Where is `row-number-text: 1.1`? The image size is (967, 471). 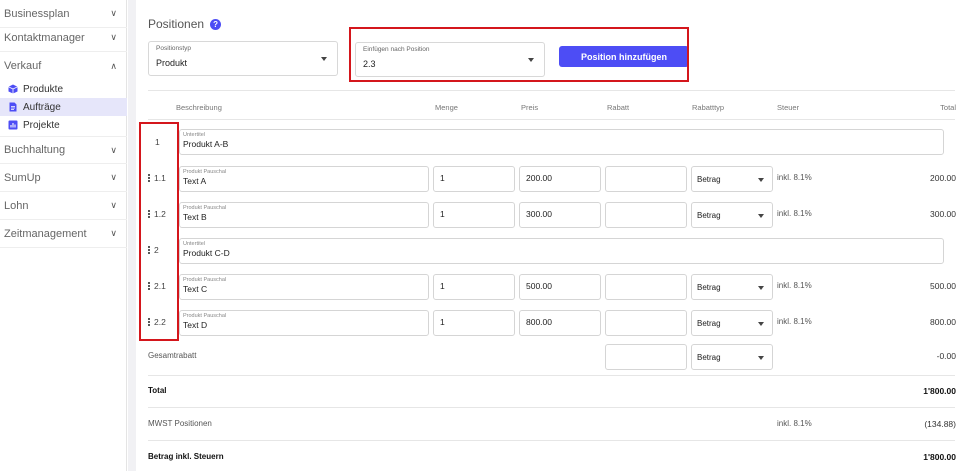 row-number-text: 1.1 is located at coordinates (160, 178).